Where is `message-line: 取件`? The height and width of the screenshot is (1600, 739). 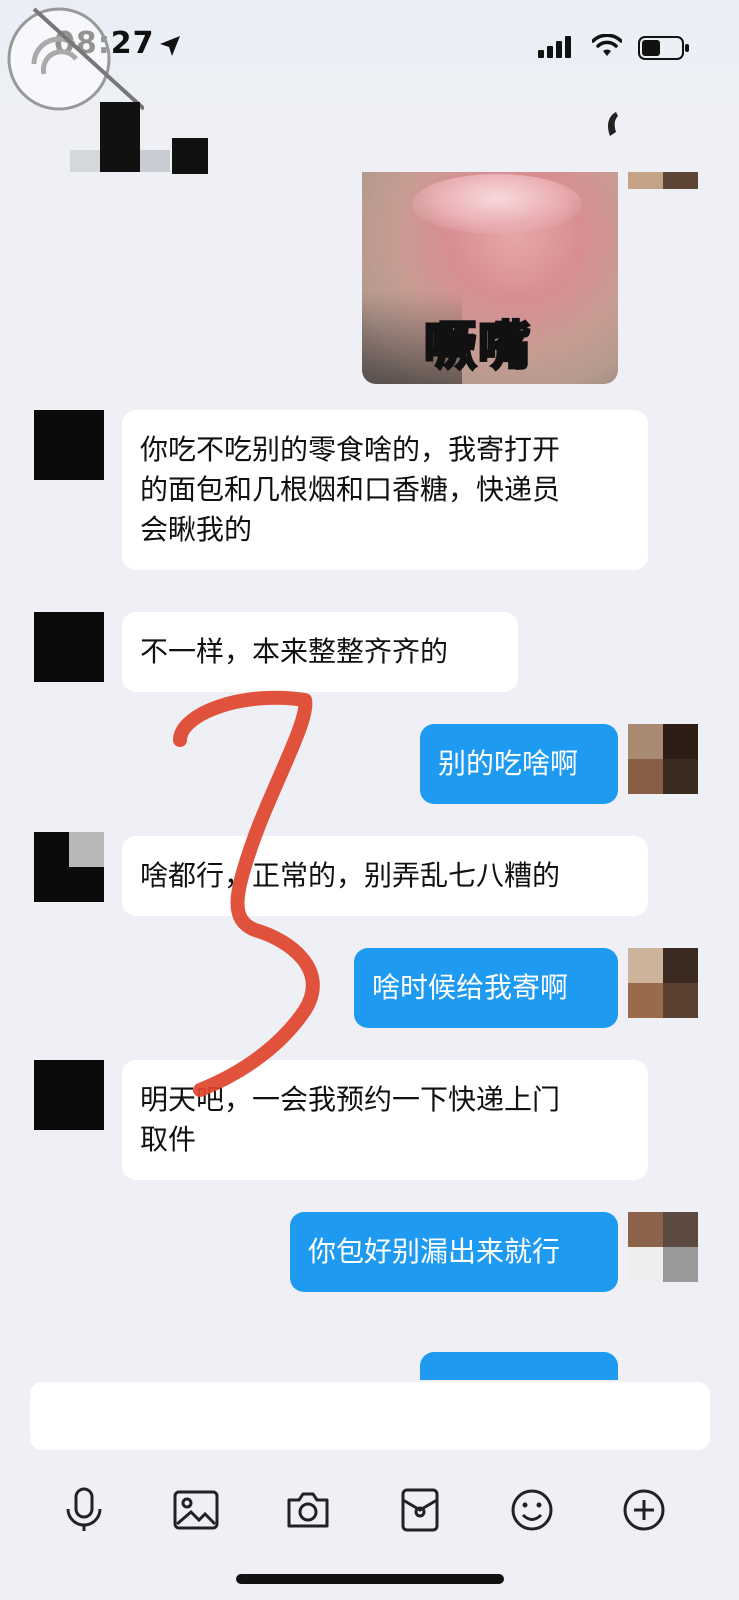
message-line: 取件 is located at coordinates (168, 1139).